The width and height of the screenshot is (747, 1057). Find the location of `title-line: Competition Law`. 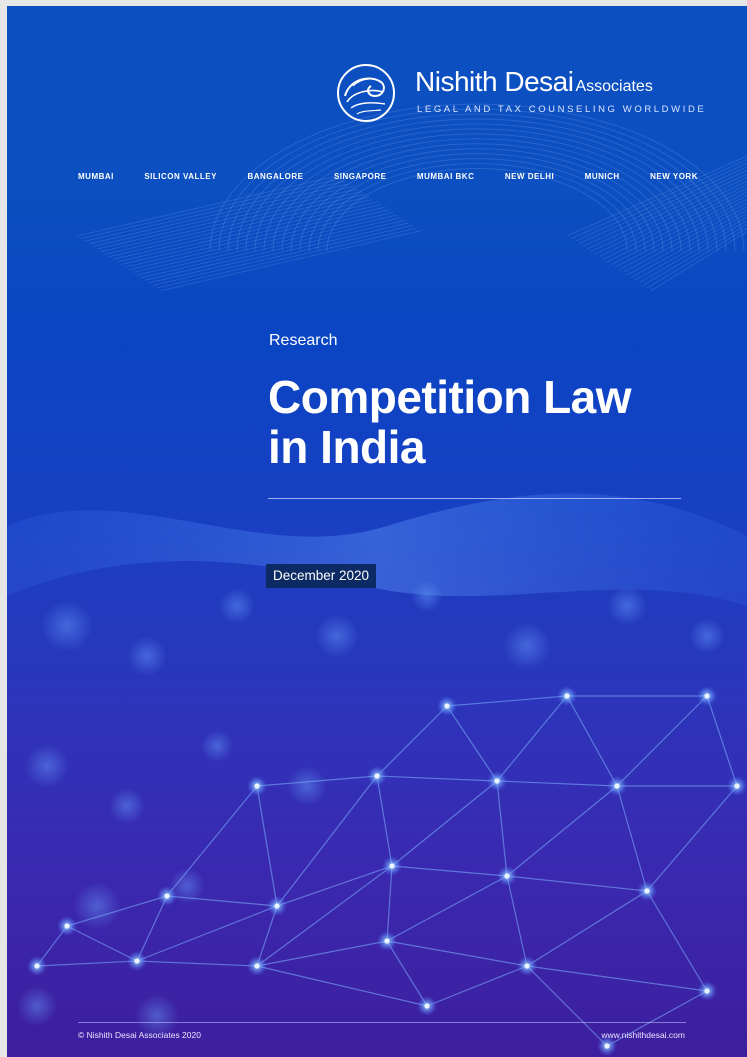

title-line: Competition Law is located at coordinates (450, 397).